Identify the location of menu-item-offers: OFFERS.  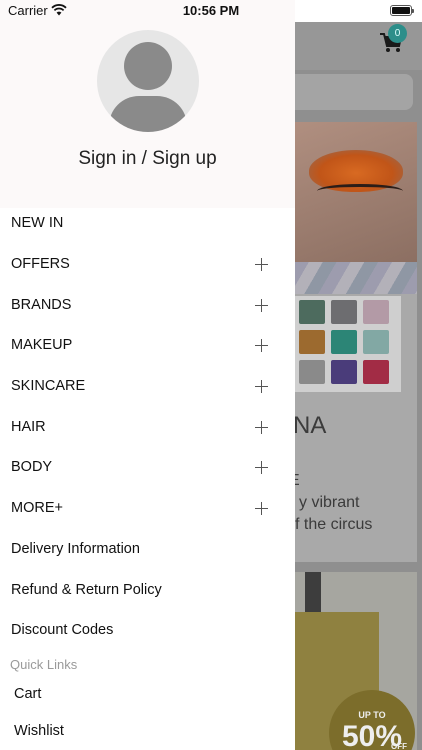
(147, 265).